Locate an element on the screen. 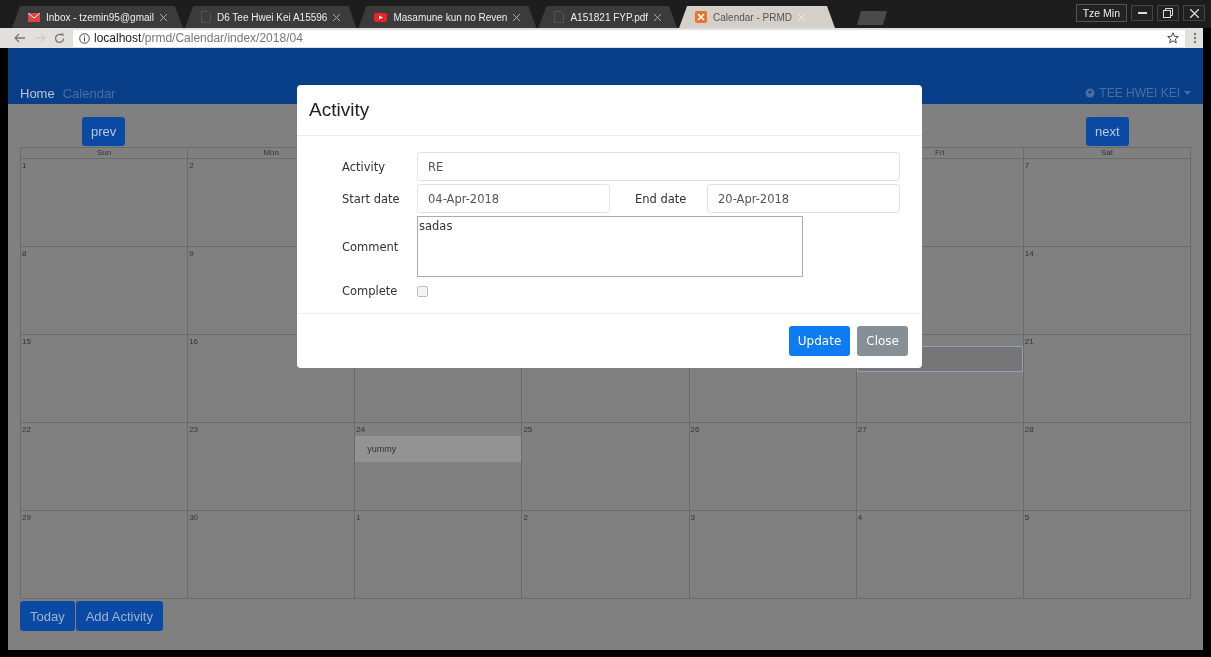 The image size is (1211, 657). day-number: 22 is located at coordinates (26, 430).